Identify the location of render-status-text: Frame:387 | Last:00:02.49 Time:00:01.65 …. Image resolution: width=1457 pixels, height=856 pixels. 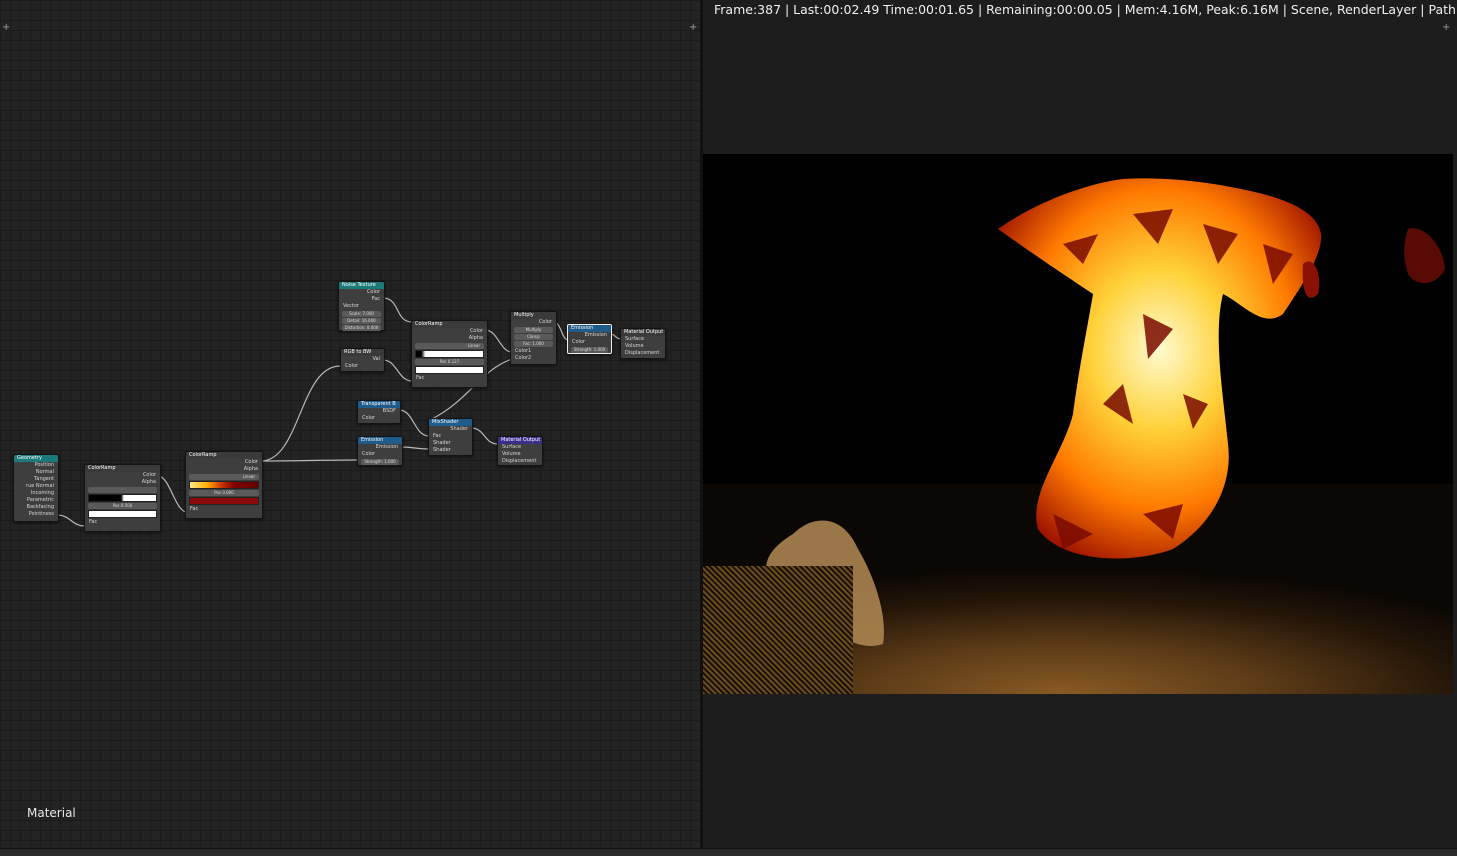
(1085, 9).